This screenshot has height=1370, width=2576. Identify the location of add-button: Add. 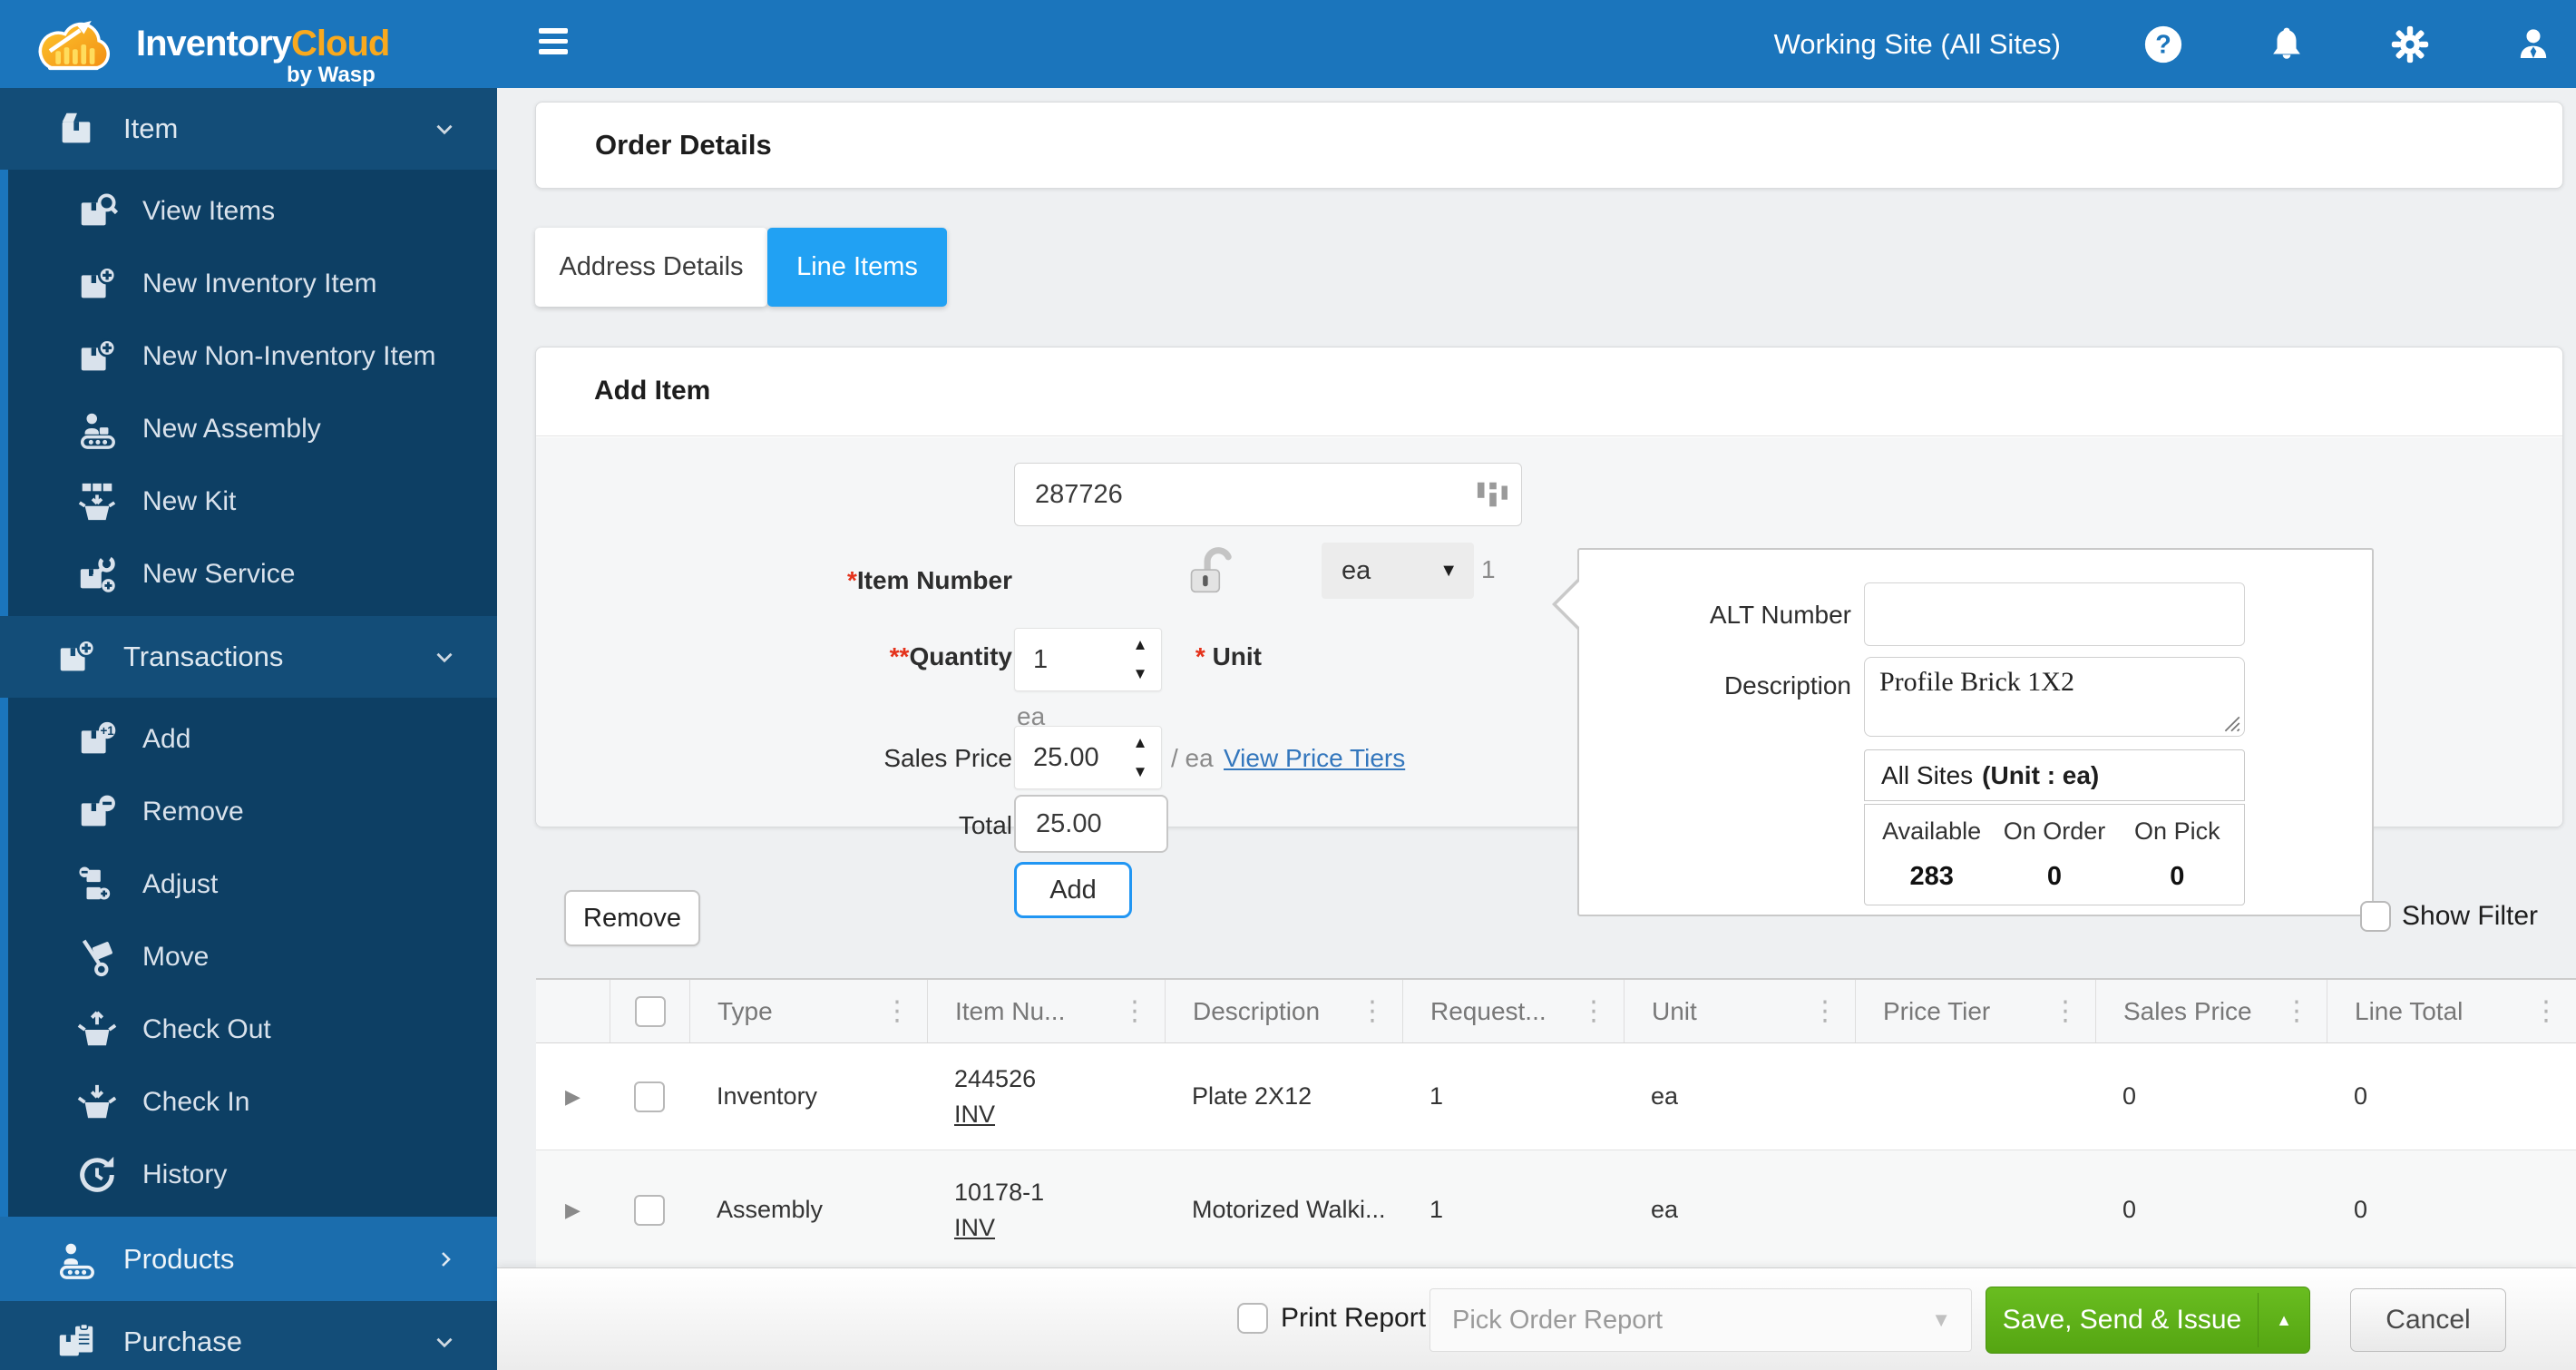
(1073, 890).